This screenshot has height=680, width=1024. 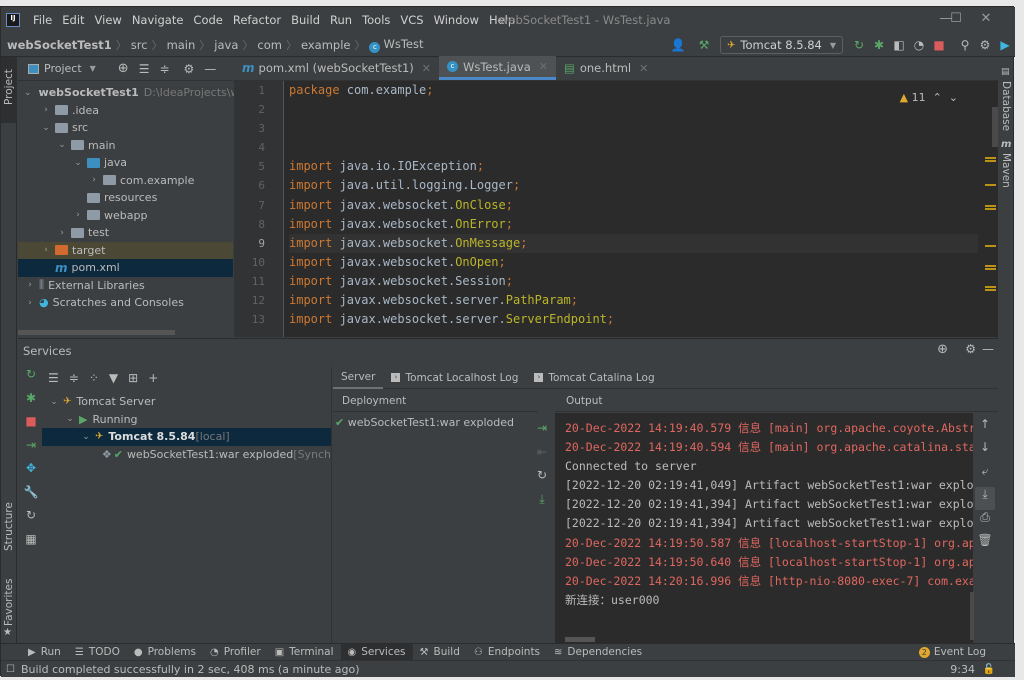 What do you see at coordinates (985, 521) in the screenshot?
I see `print-icon: ⎙` at bounding box center [985, 521].